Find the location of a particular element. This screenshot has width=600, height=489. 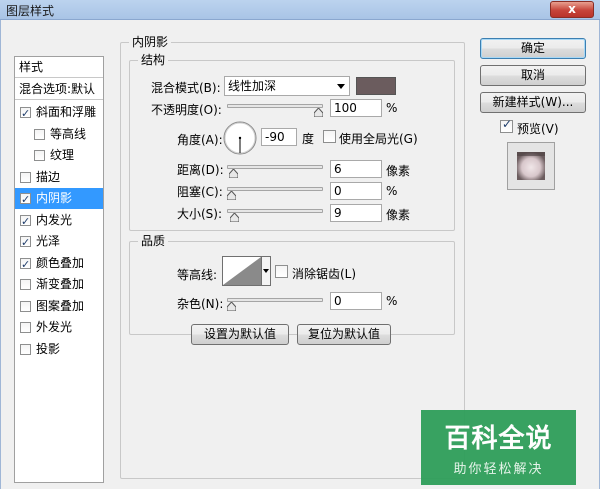

close-icon: x is located at coordinates (572, 9).